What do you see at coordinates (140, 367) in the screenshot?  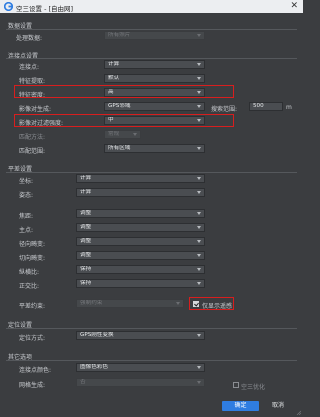 I see `tie-point-color-dropdown: 图像色彩色` at bounding box center [140, 367].